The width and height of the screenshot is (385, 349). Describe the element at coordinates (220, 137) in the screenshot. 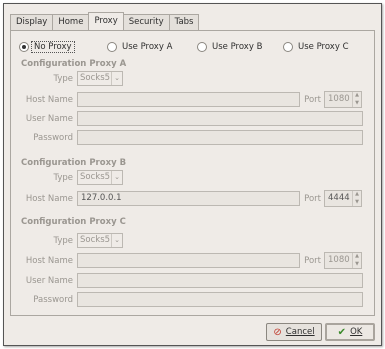

I see `password-input-a` at that location.